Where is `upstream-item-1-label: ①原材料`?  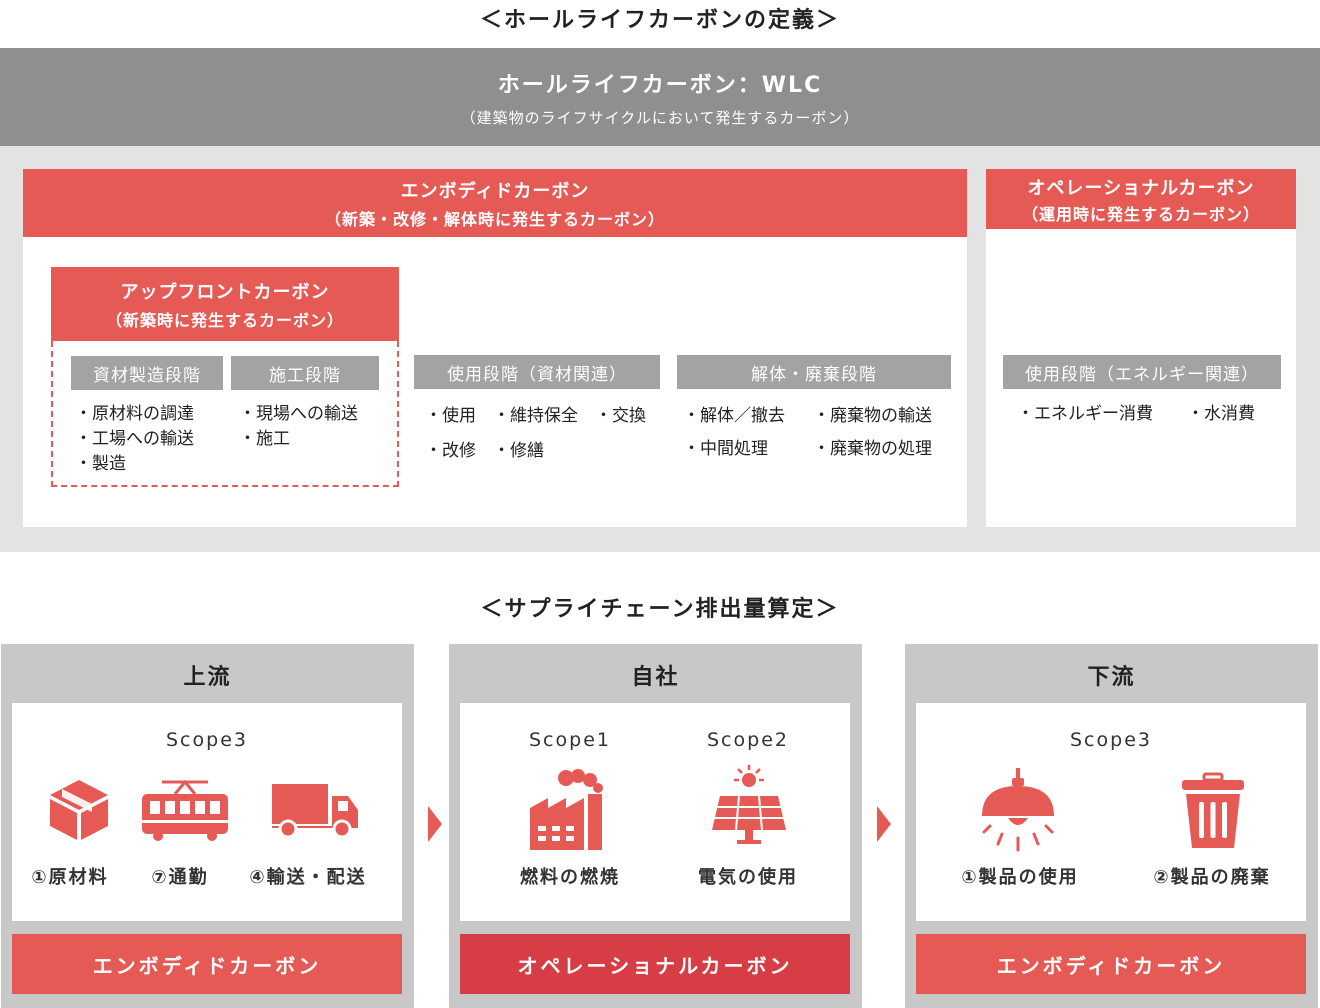 upstream-item-1-label: ①原材料 is located at coordinates (70, 877).